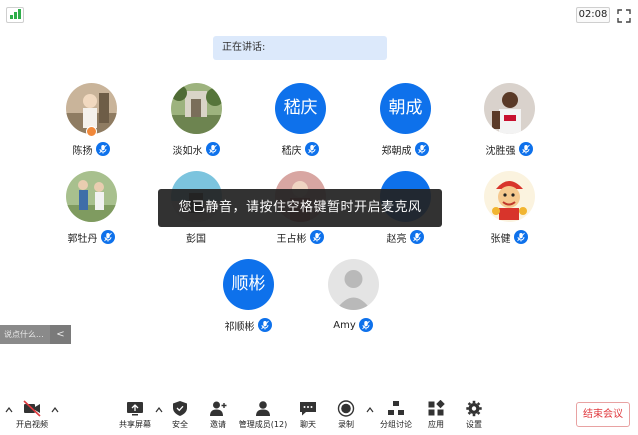 Image resolution: width=638 pixels, height=435 pixels. I want to click on participant-tile: 沈胜强, so click(509, 122).